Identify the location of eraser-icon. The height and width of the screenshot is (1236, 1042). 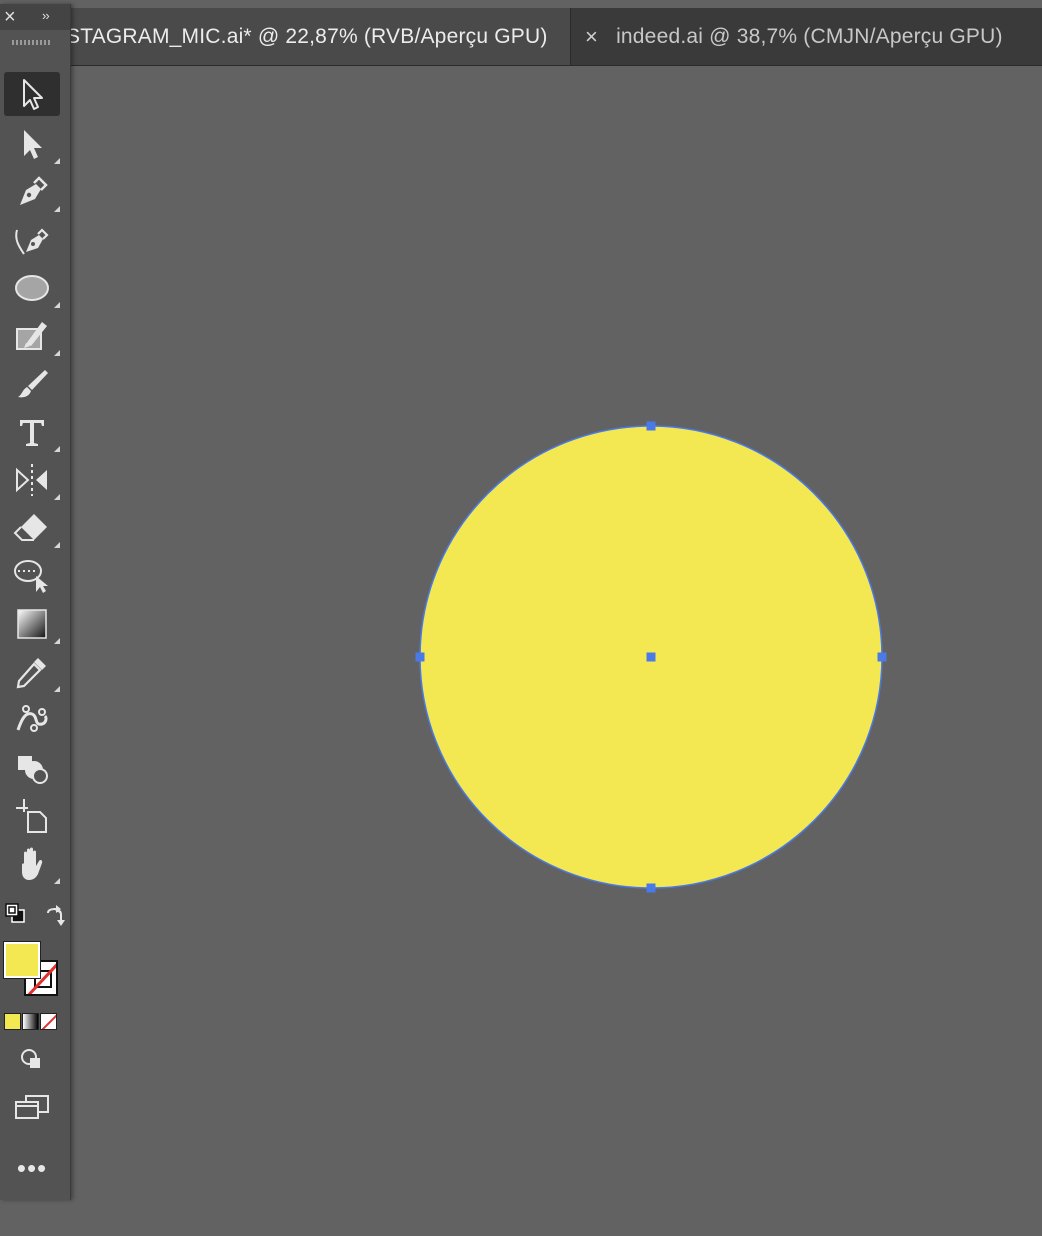
(30, 527).